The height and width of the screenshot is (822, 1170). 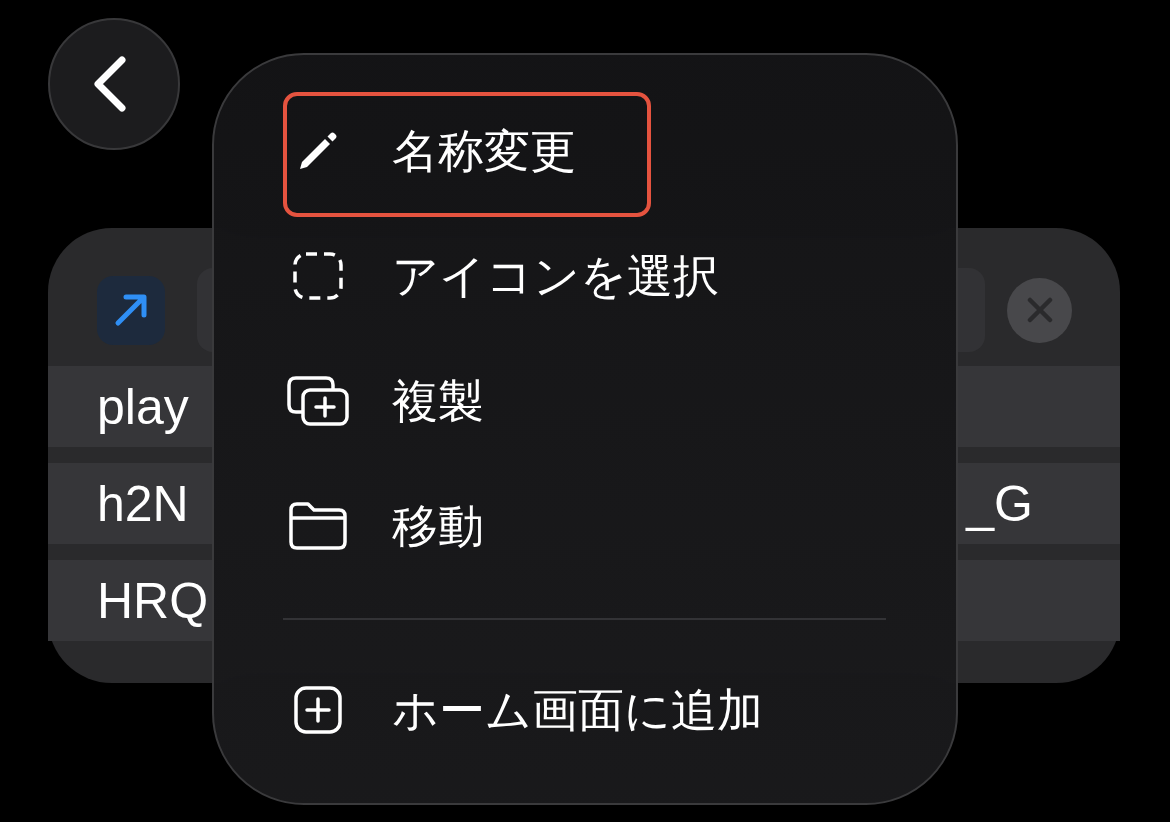 What do you see at coordinates (143, 406) in the screenshot?
I see `row-label: play` at bounding box center [143, 406].